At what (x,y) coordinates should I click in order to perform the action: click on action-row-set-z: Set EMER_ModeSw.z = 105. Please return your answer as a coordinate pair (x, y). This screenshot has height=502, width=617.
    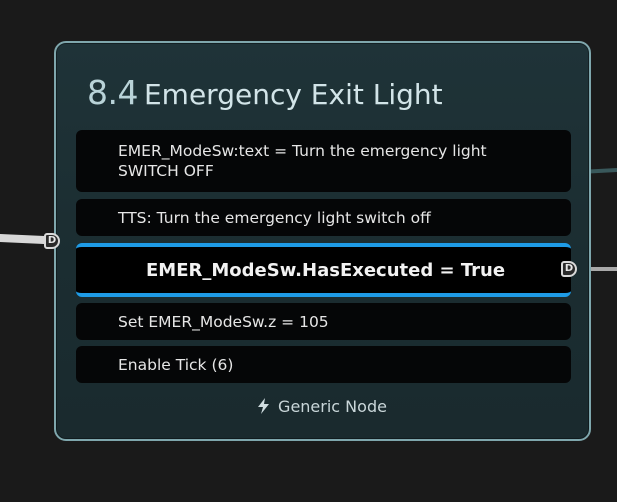
    Looking at the image, I should click on (323, 321).